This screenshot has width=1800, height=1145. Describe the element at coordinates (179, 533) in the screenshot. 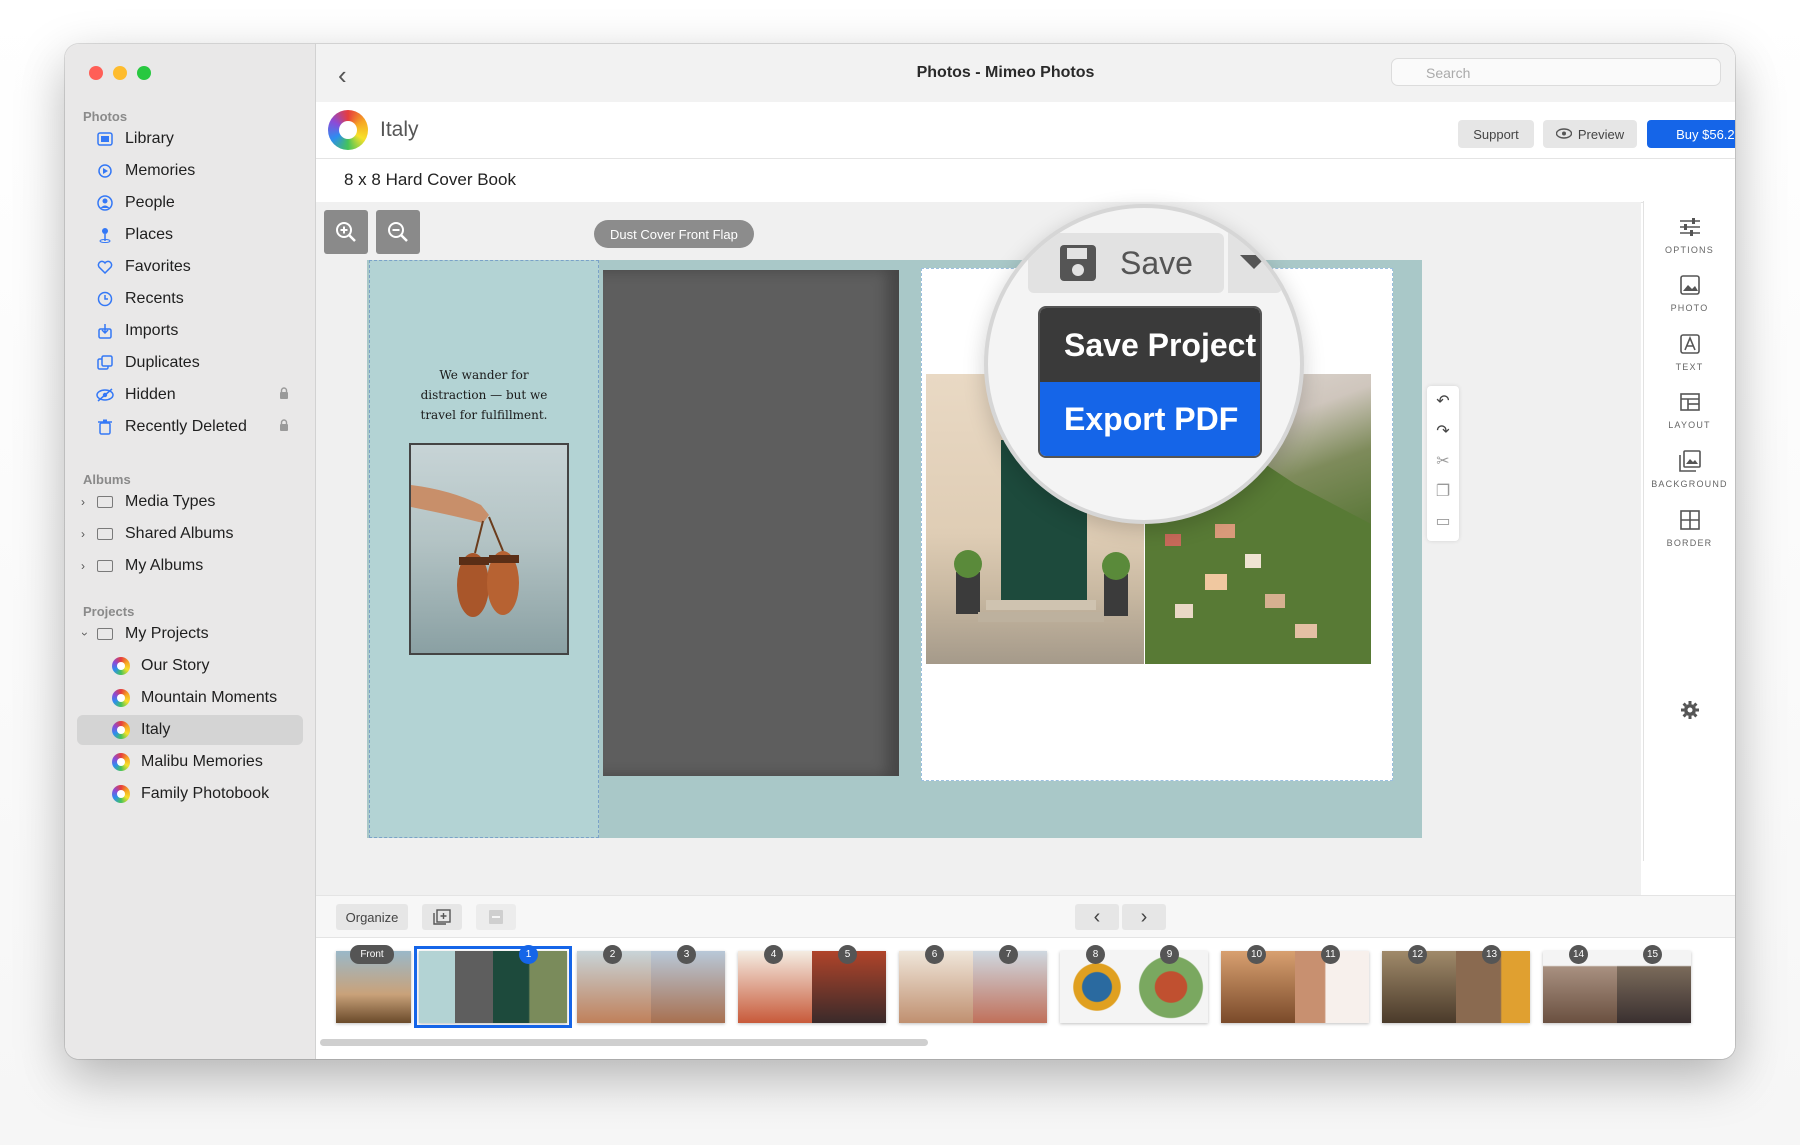

I see `sidebar-item-label: Shared Albums` at that location.